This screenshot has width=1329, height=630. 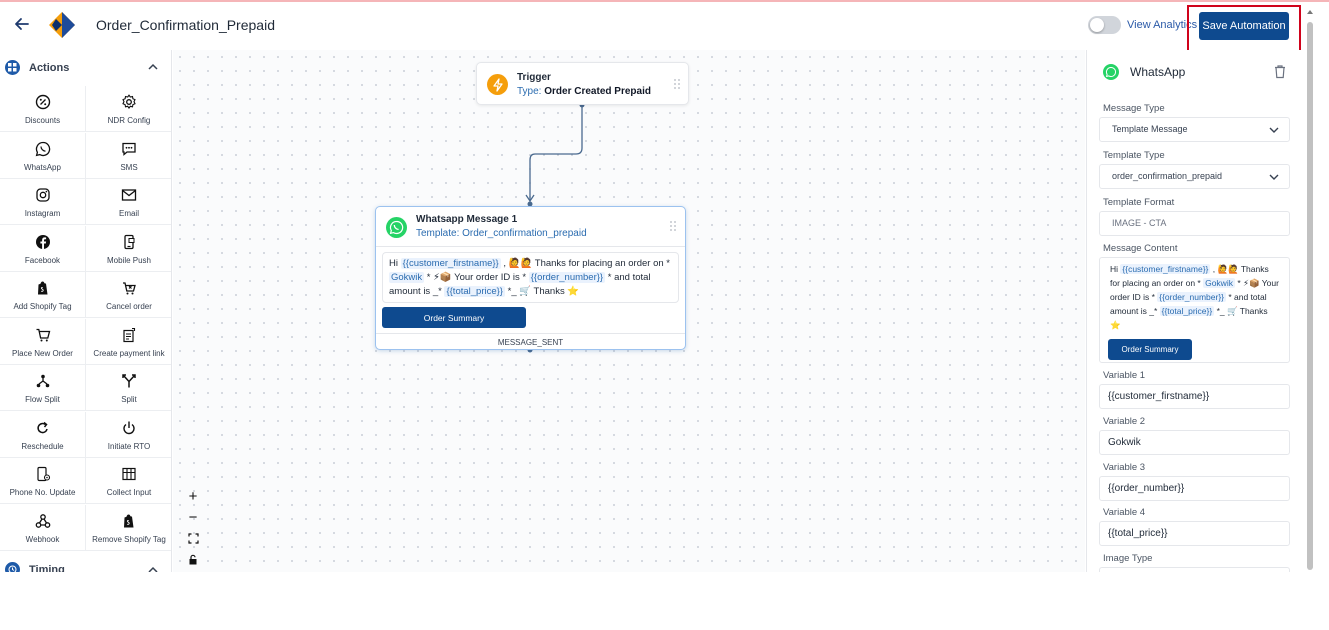 I want to click on action-label: Initiate RTO, so click(x=129, y=446).